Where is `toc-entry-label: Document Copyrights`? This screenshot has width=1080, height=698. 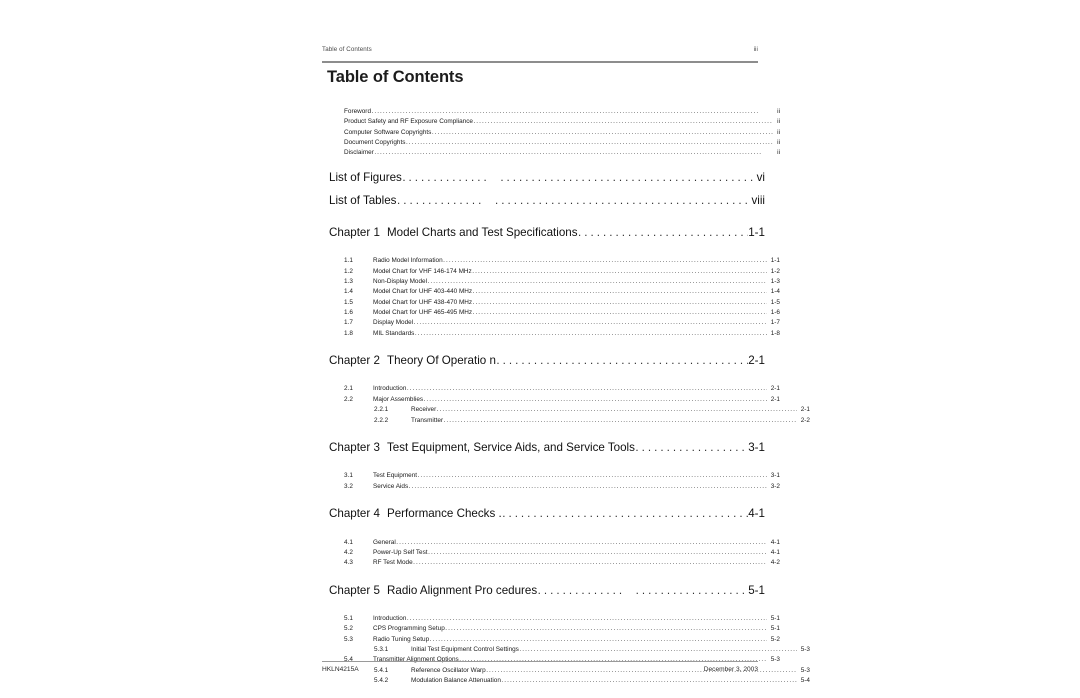
toc-entry-label: Document Copyrights is located at coordinates (375, 143).